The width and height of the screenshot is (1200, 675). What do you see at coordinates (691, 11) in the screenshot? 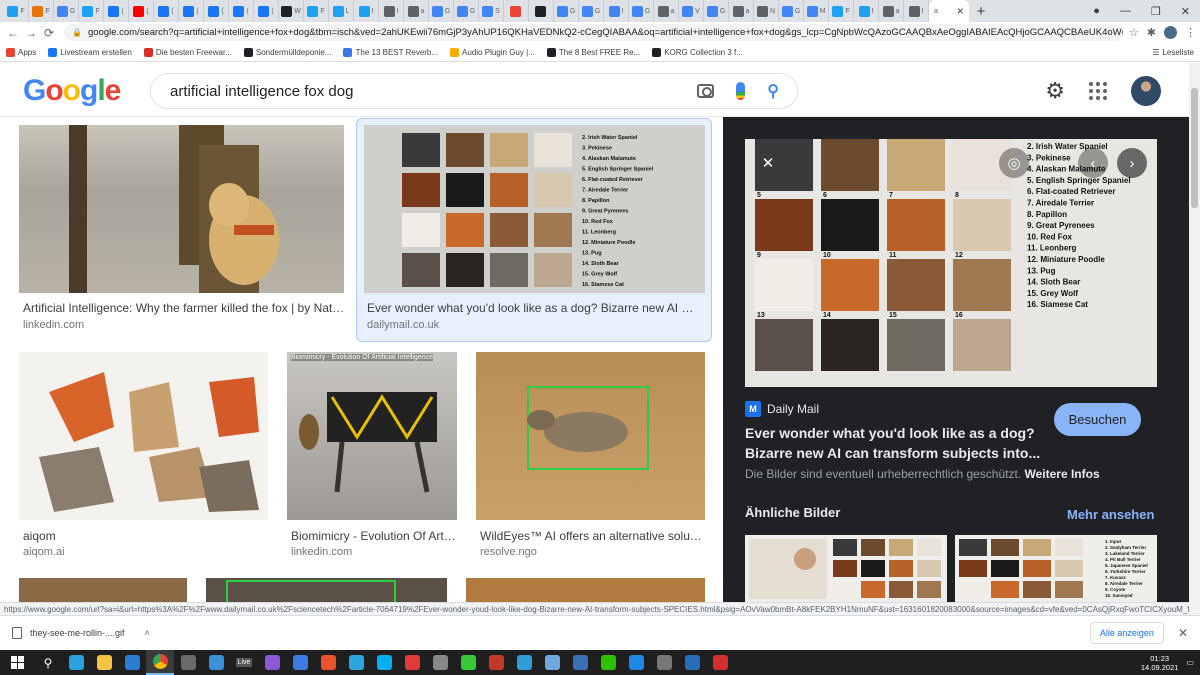
I see `browser-tab: V` at bounding box center [691, 11].